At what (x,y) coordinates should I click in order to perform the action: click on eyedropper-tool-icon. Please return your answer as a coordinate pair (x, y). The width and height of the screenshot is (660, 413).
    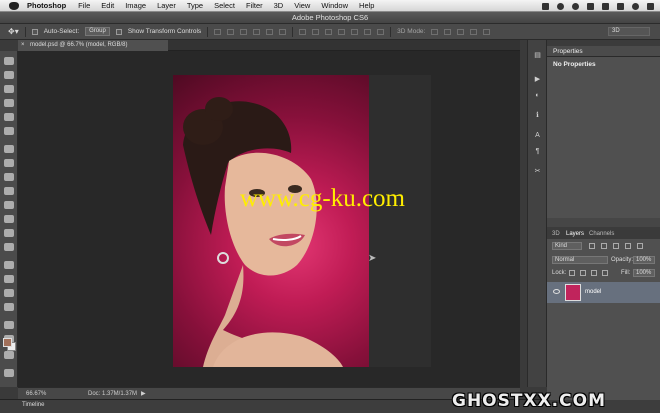
    Looking at the image, I should click on (9, 131).